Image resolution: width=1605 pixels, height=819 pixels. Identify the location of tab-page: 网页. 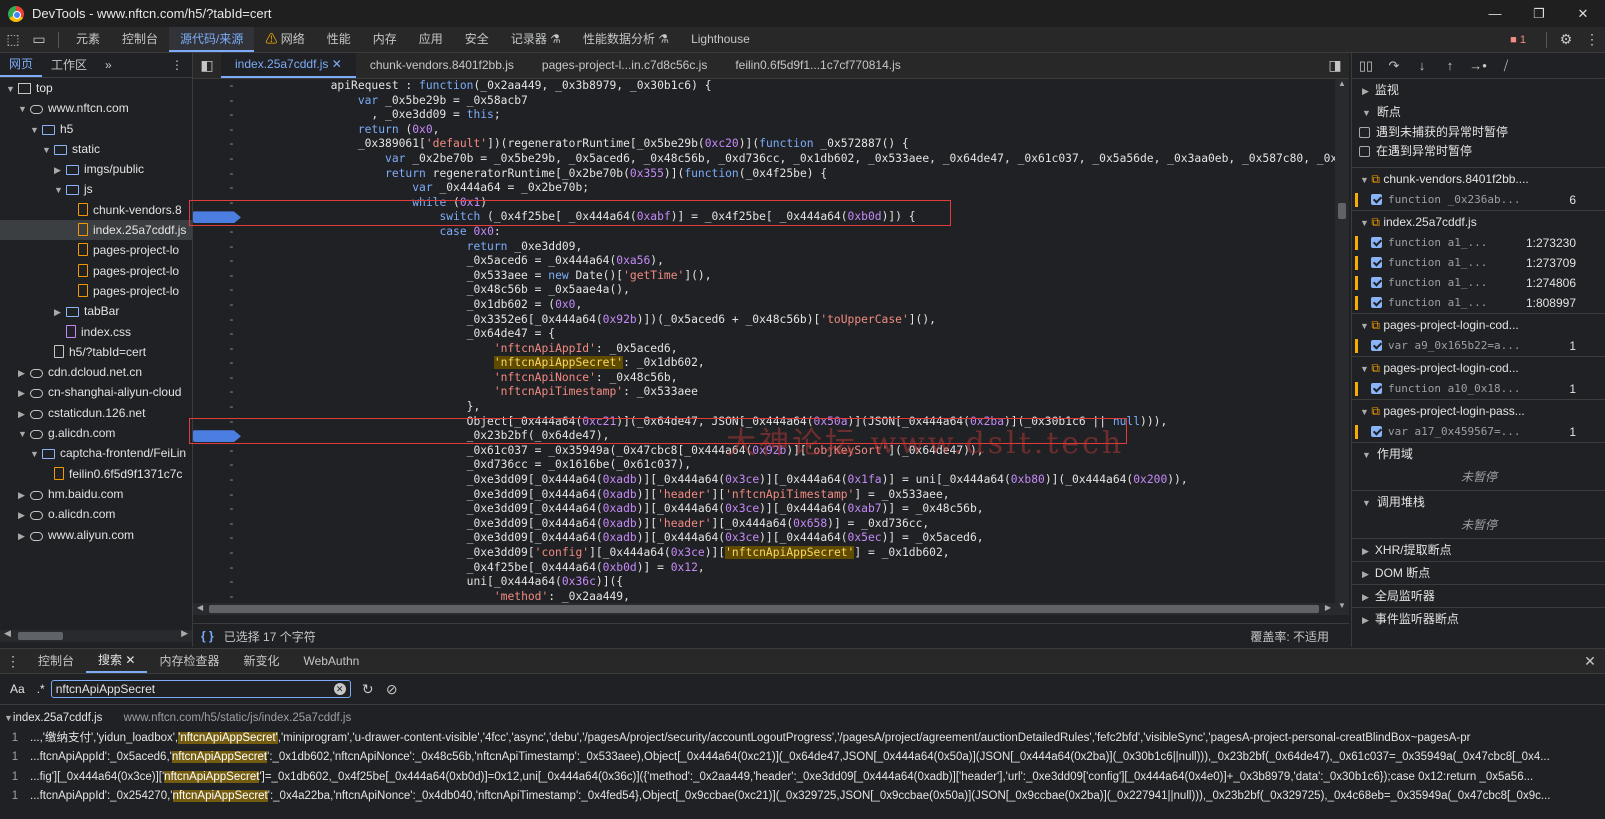
(21, 65).